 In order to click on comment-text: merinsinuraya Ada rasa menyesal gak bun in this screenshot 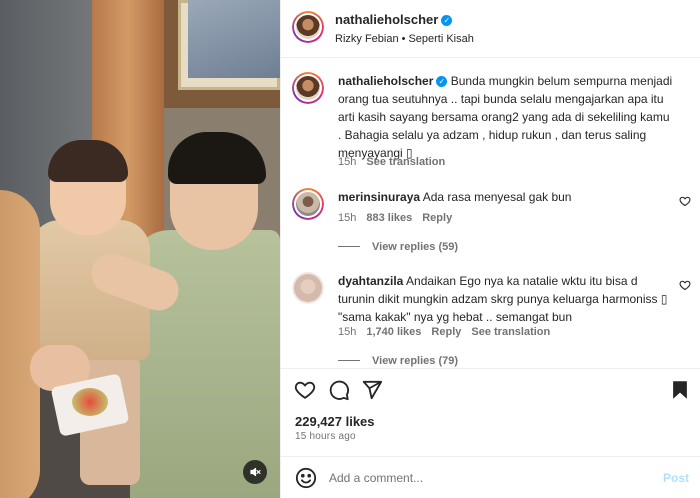, I will do `click(505, 197)`.